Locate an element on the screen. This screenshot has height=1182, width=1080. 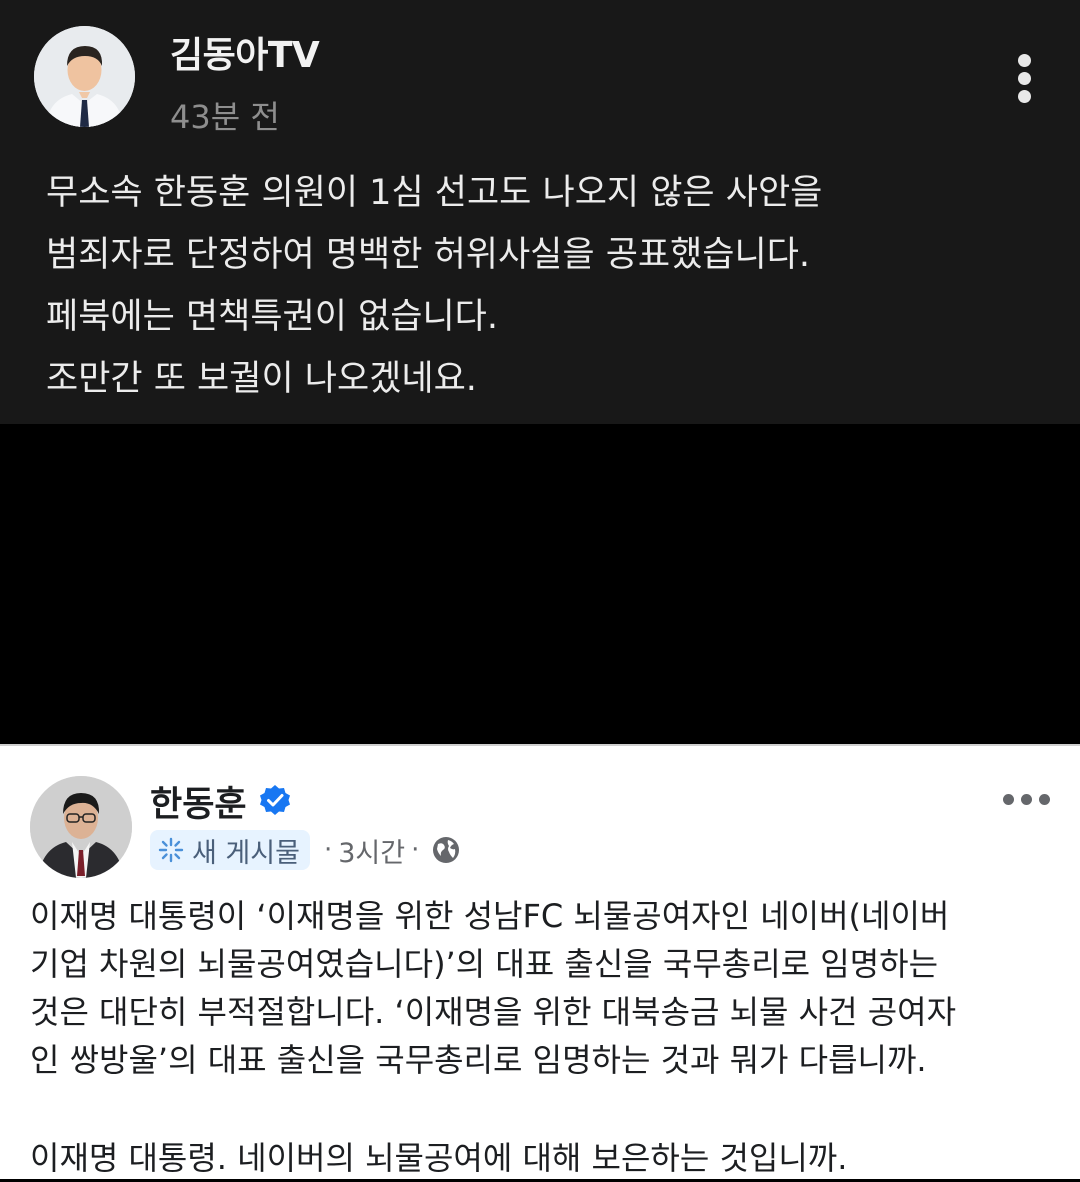
post-time: 43분 전 is located at coordinates (225, 117).